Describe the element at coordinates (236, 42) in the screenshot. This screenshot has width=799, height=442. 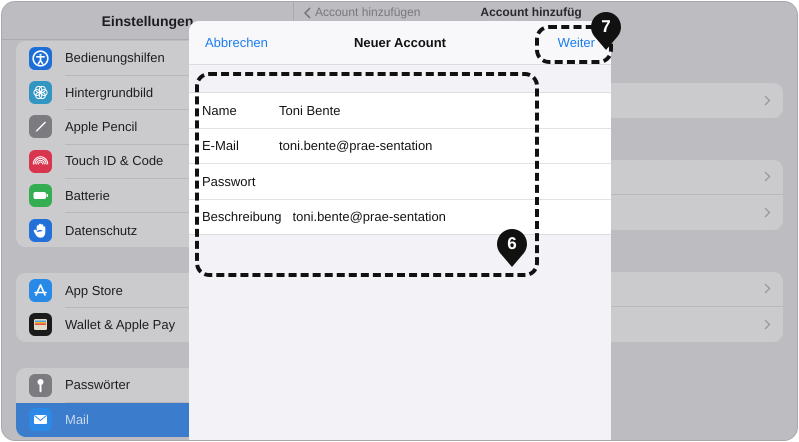
I see `cancel-button: Abbrechen` at that location.